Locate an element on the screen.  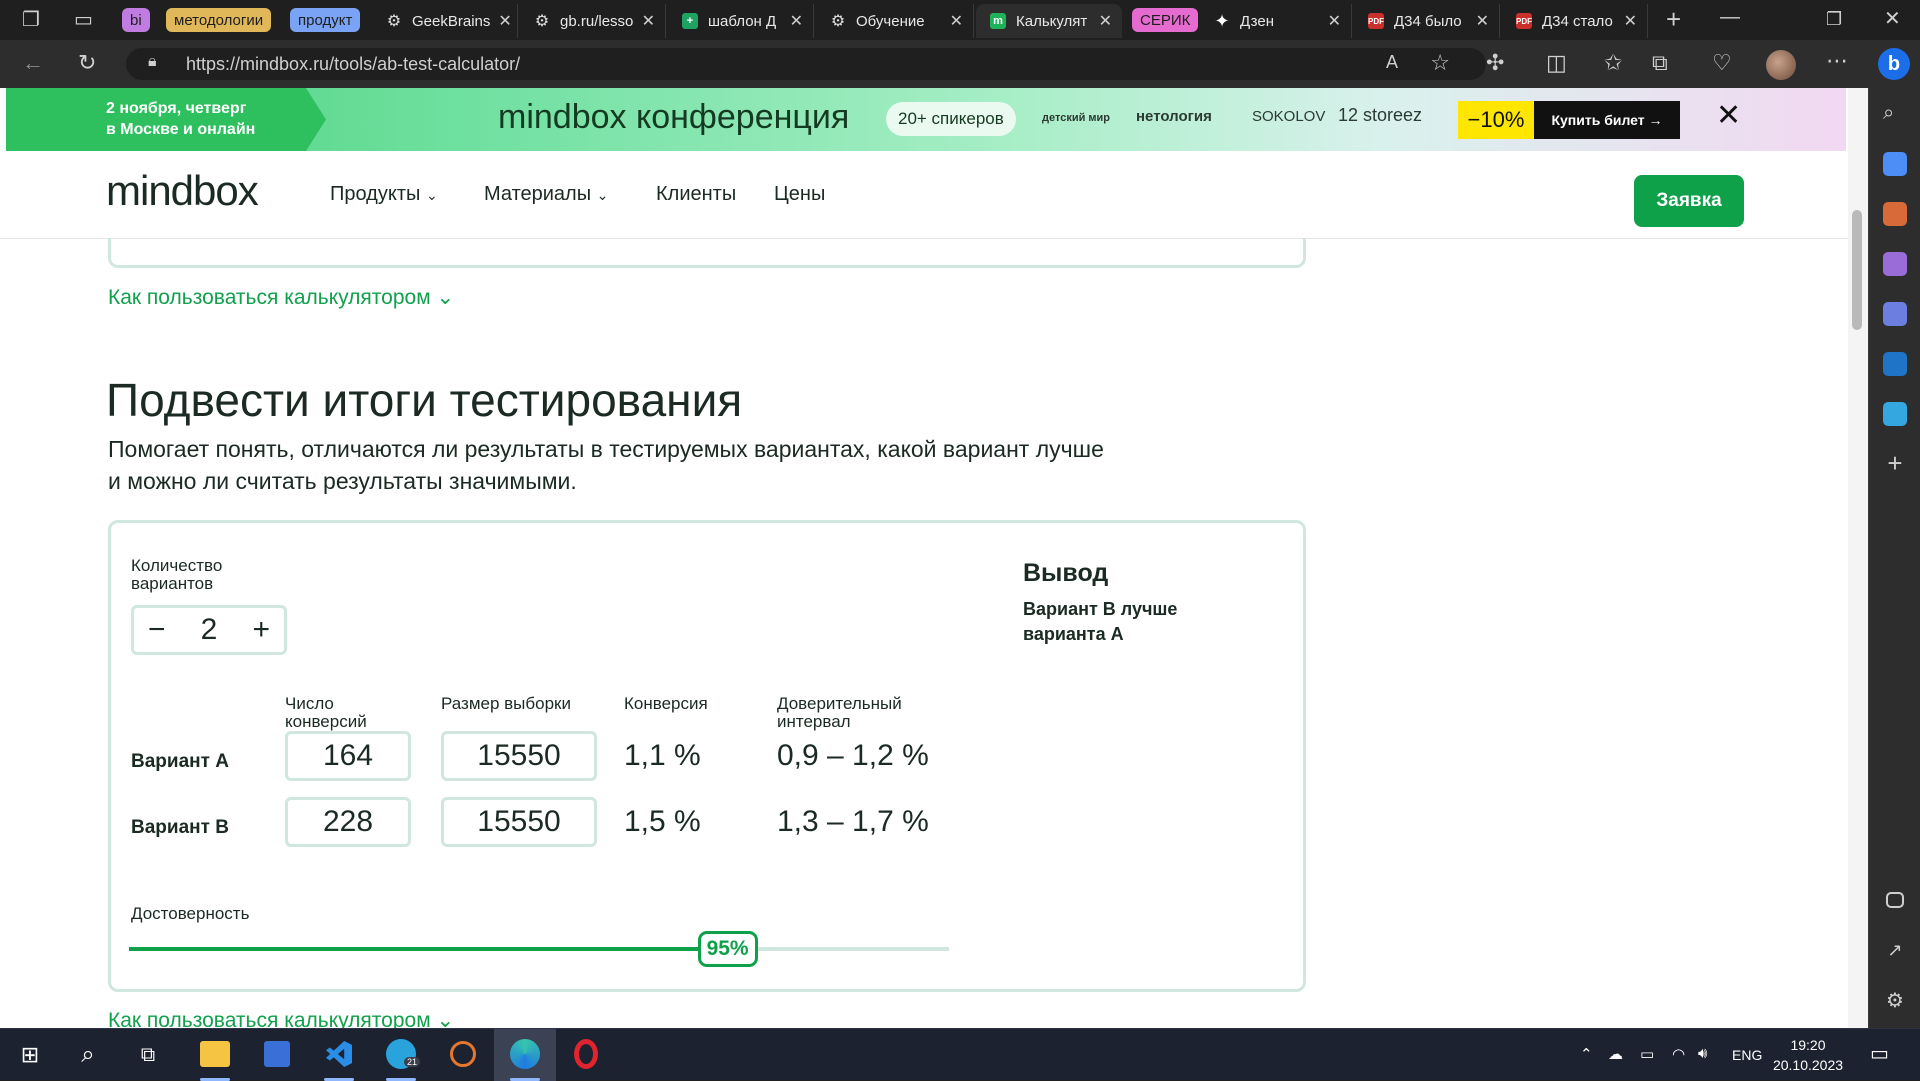
extensions-icon: ✣ is located at coordinates (1495, 63).